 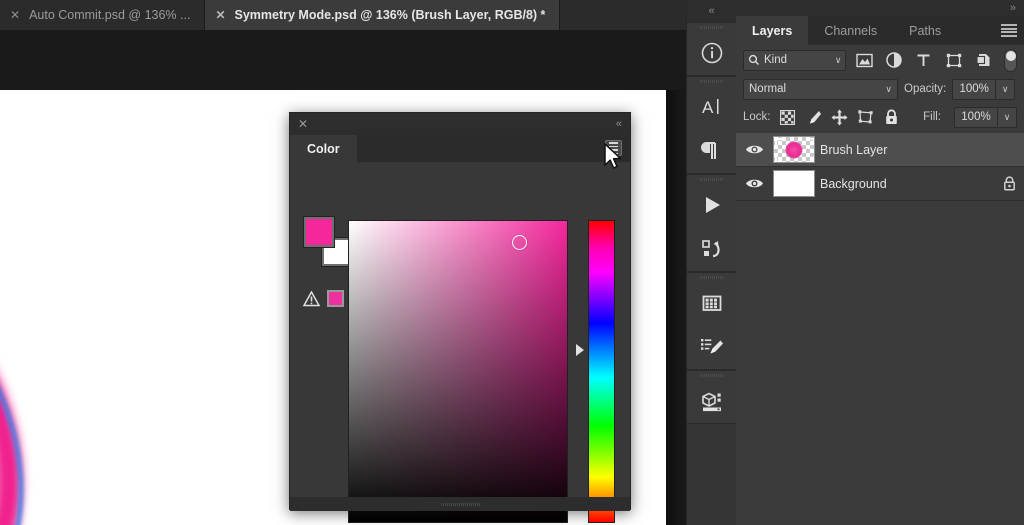 I want to click on svg-text: A, so click(x=708, y=107).